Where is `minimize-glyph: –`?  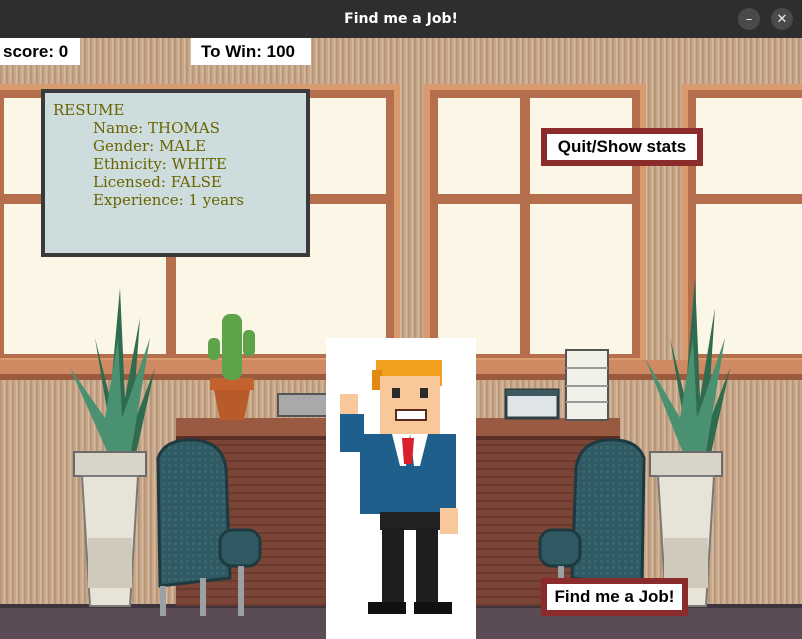
minimize-glyph: – is located at coordinates (749, 19).